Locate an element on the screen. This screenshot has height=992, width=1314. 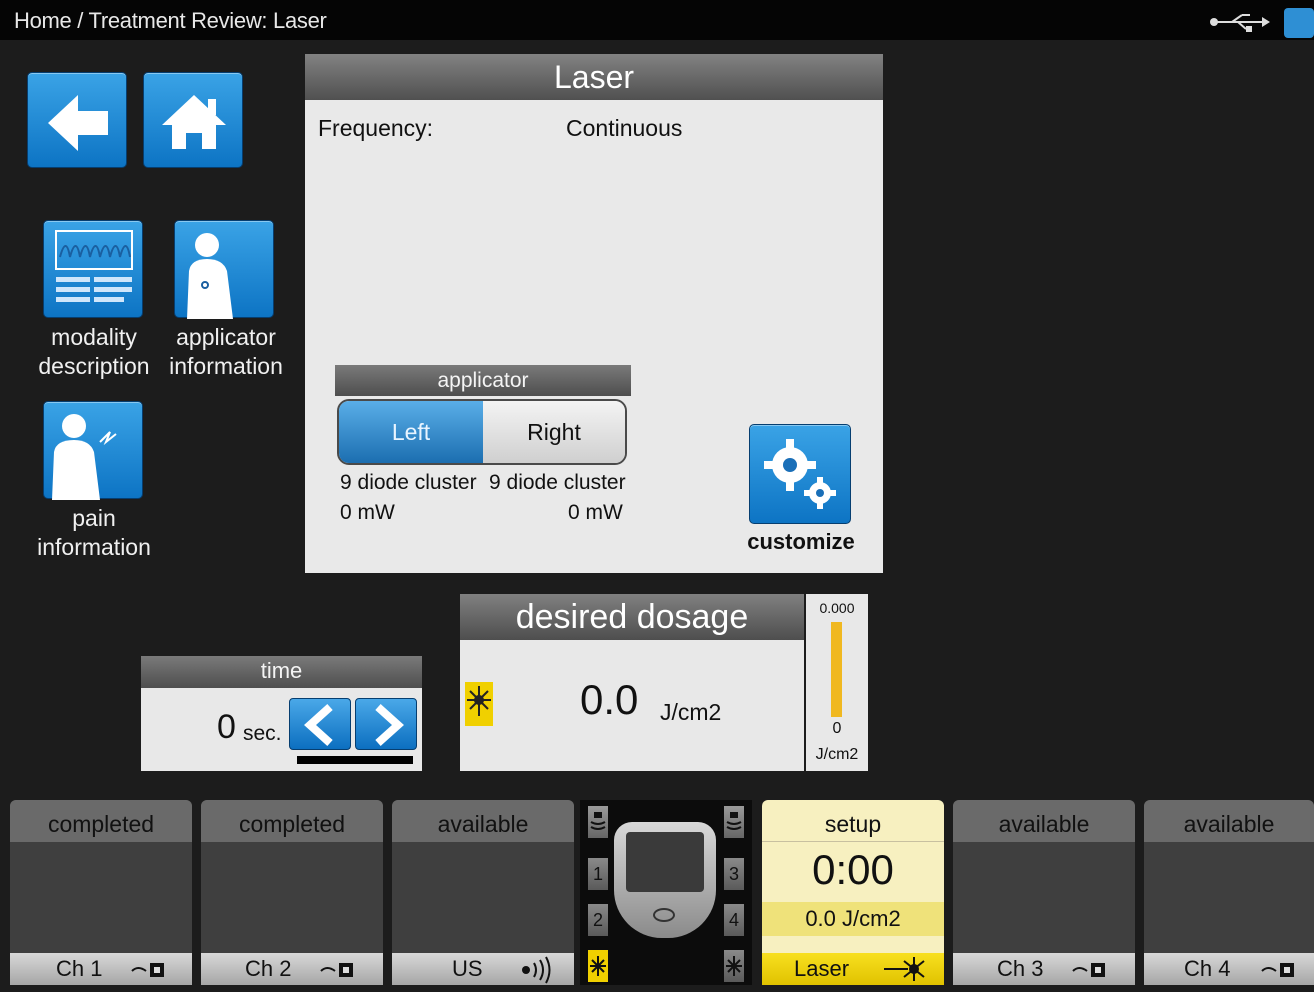
applicator-information-label: applicator information is located at coordinates (226, 351).